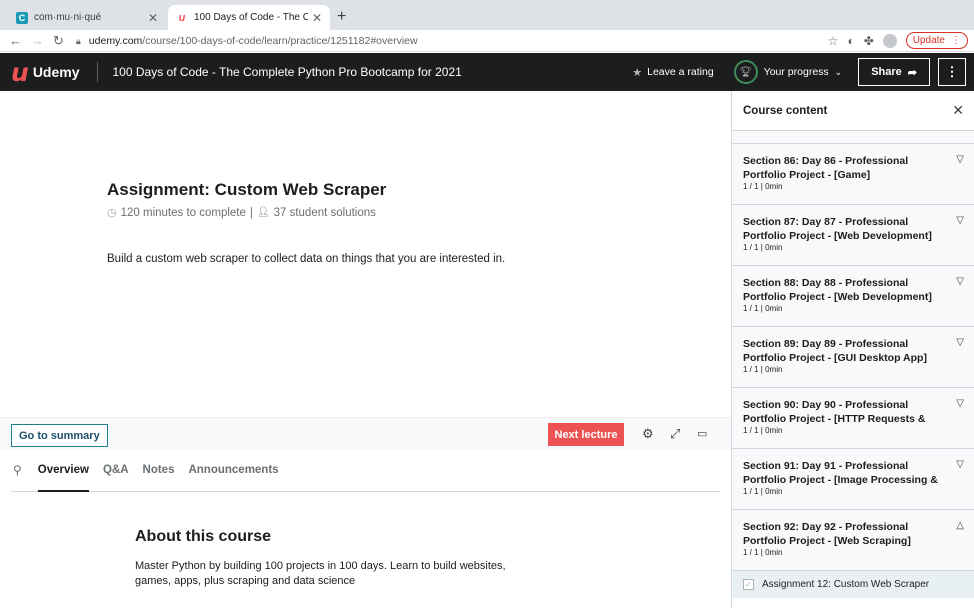 This screenshot has height=608, width=974. What do you see at coordinates (116, 476) in the screenshot?
I see `tab-qa: Q&A` at bounding box center [116, 476].